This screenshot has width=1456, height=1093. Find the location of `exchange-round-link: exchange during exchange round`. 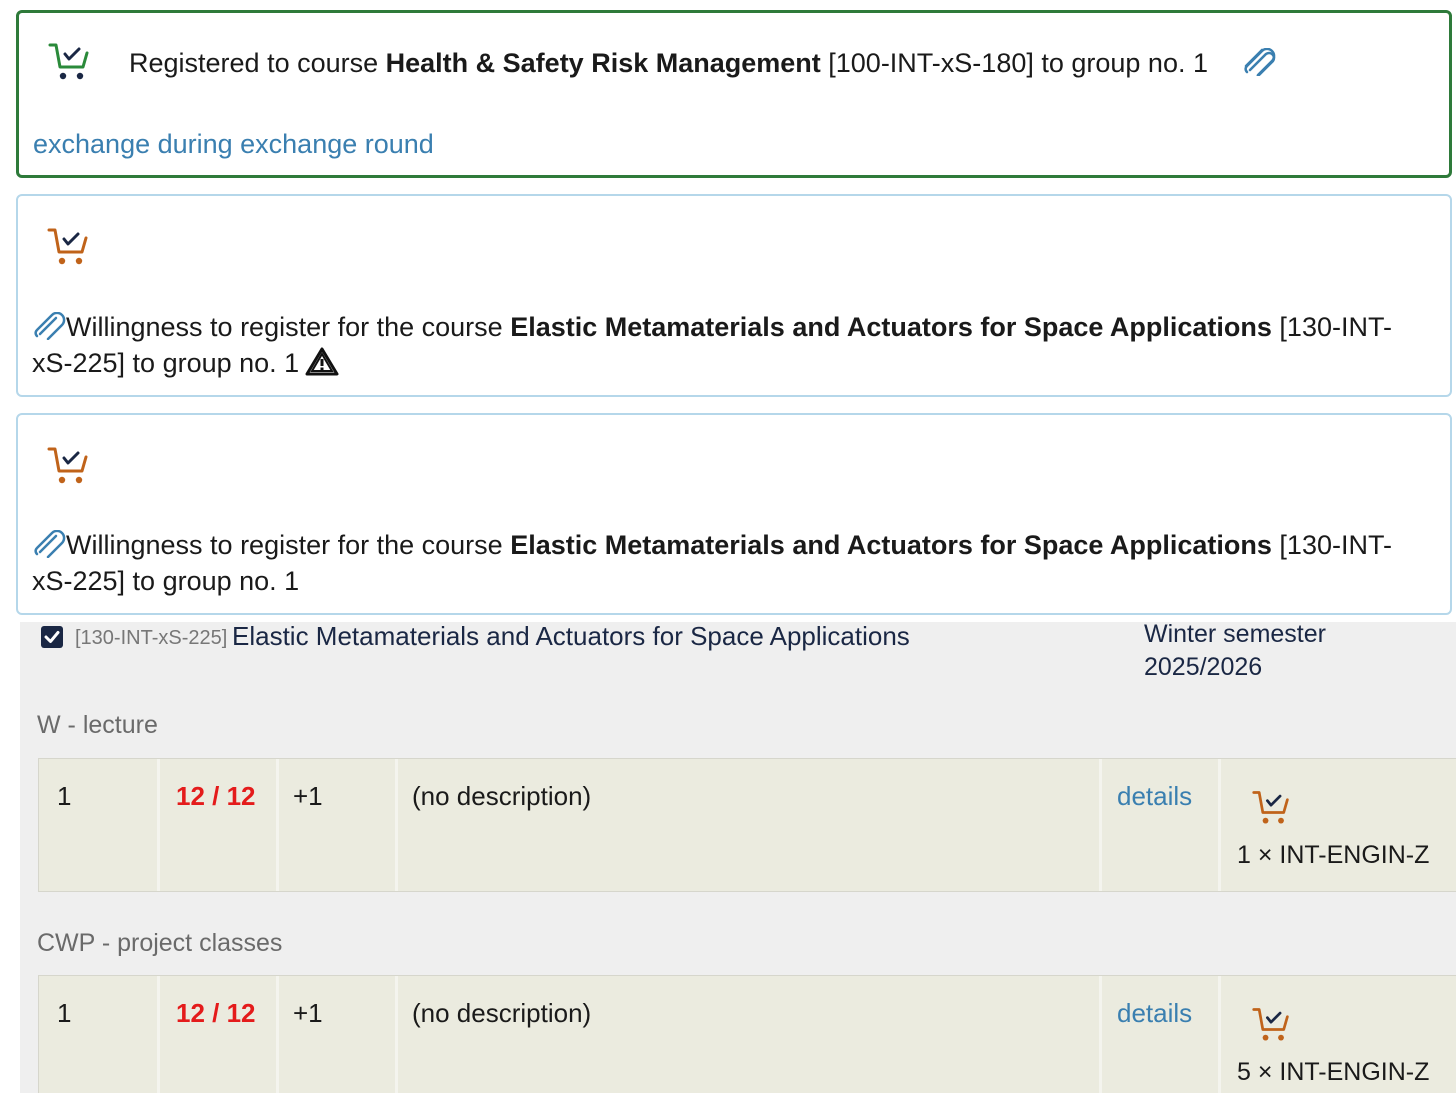

exchange-round-link: exchange during exchange round is located at coordinates (233, 144).